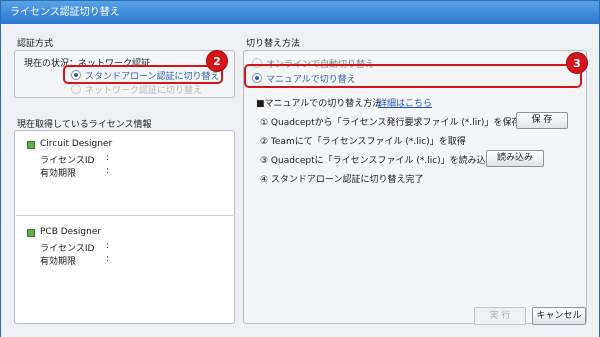  Describe the element at coordinates (363, 142) in the screenshot. I see `step-2-text: ② Teamにて「ライセンスファイル (*.lic)」を取得` at that location.